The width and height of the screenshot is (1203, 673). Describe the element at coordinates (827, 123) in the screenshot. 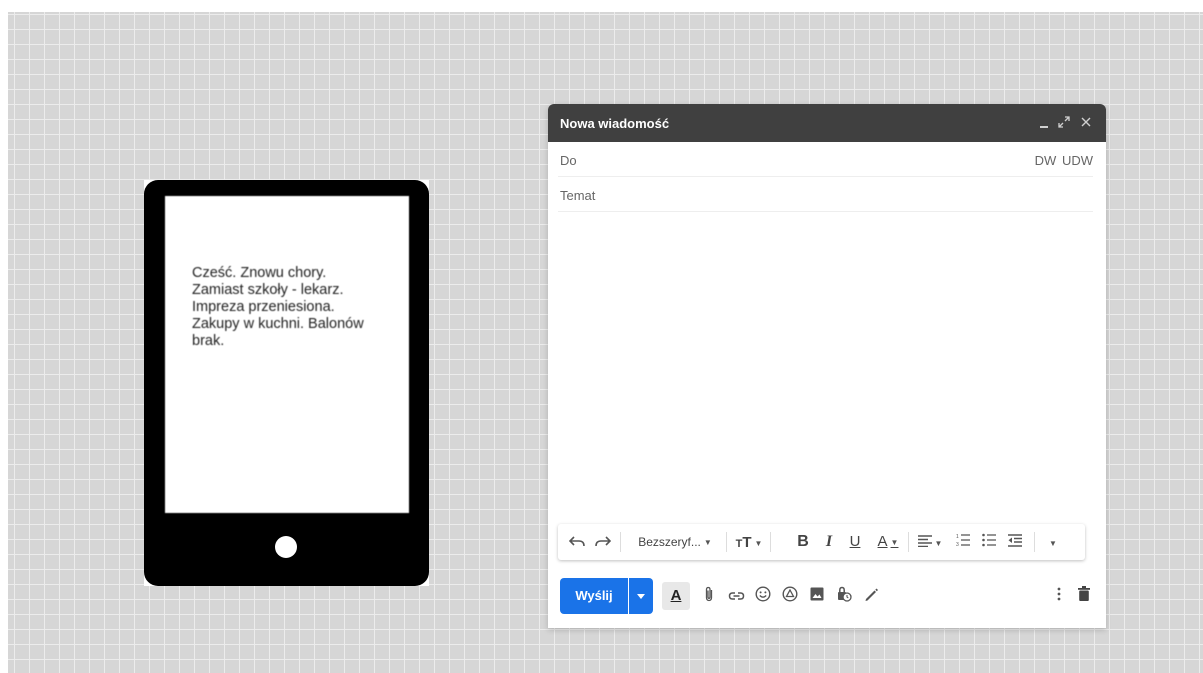

I see `compose-header: Nowa wiadomość` at that location.